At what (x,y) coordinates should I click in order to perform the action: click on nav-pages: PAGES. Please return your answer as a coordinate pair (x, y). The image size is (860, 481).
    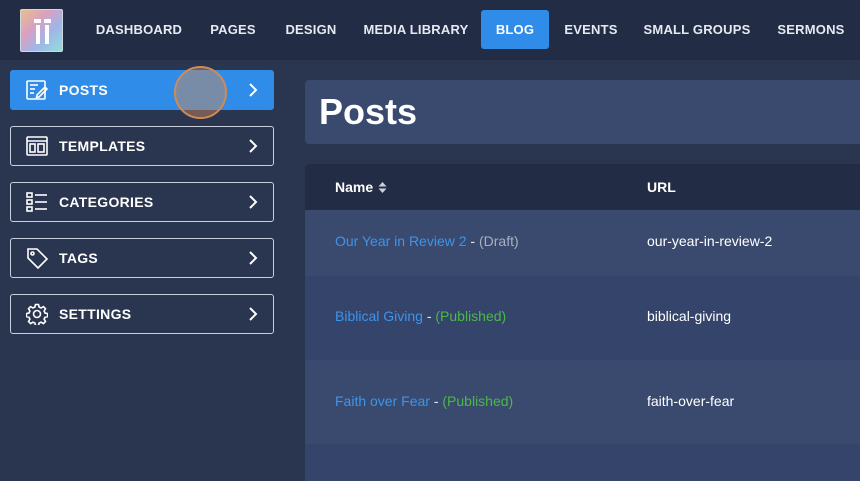
    Looking at the image, I should click on (233, 29).